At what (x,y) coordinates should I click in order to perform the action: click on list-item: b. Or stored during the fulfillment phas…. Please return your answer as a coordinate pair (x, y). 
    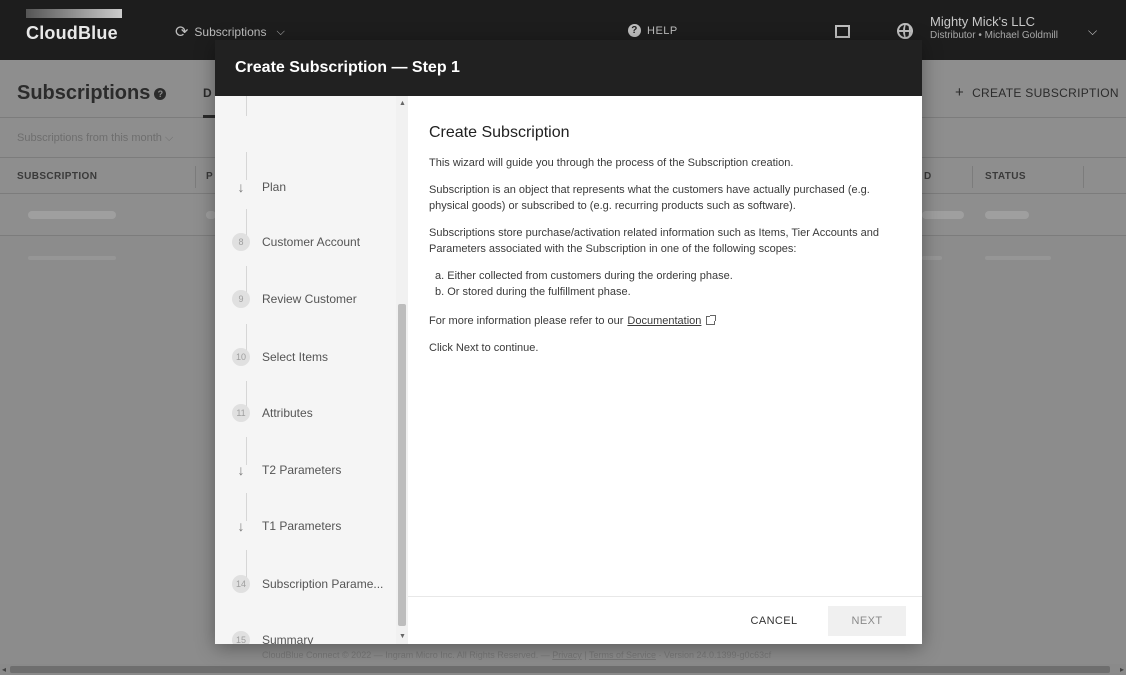
    Looking at the image, I should click on (533, 292).